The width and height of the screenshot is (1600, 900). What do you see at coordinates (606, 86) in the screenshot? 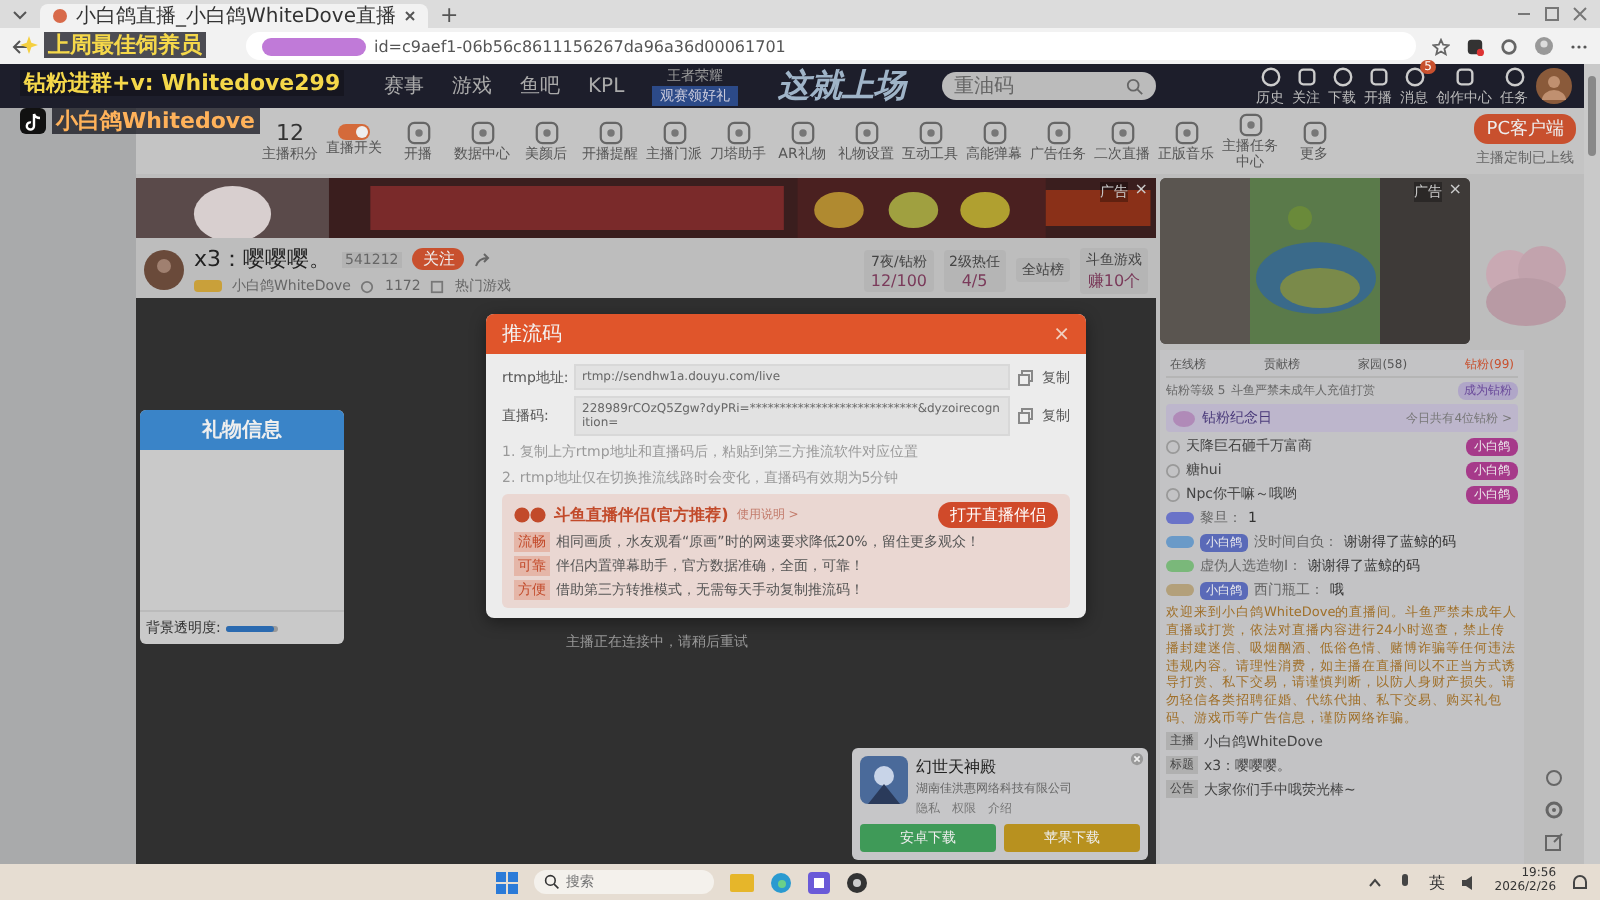
I see `nav-link: KPL` at bounding box center [606, 86].